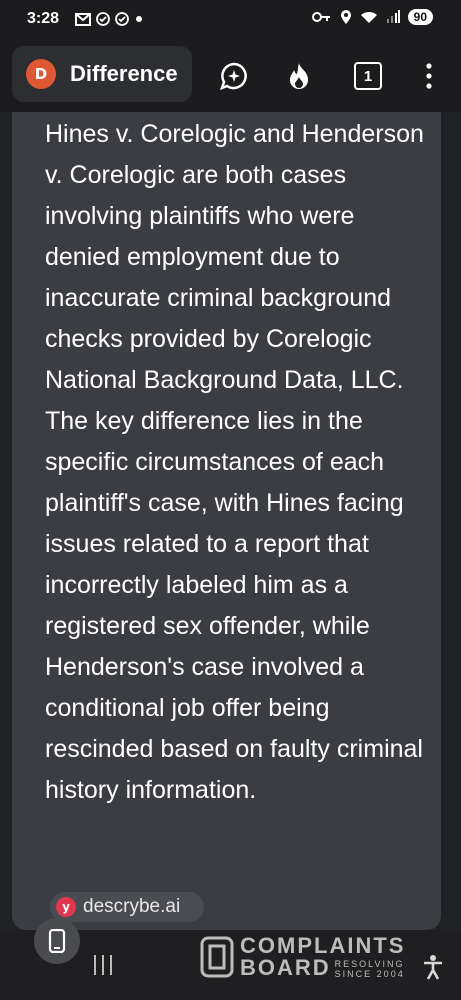  What do you see at coordinates (43, 18) in the screenshot?
I see `status-time: 3:28` at bounding box center [43, 18].